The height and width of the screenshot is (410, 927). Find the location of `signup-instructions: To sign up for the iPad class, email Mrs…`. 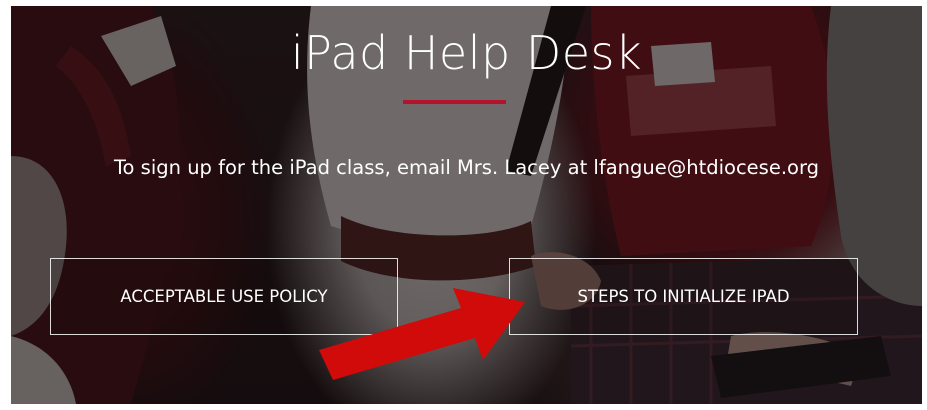

signup-instructions: To sign up for the iPad class, email Mrs… is located at coordinates (466, 167).